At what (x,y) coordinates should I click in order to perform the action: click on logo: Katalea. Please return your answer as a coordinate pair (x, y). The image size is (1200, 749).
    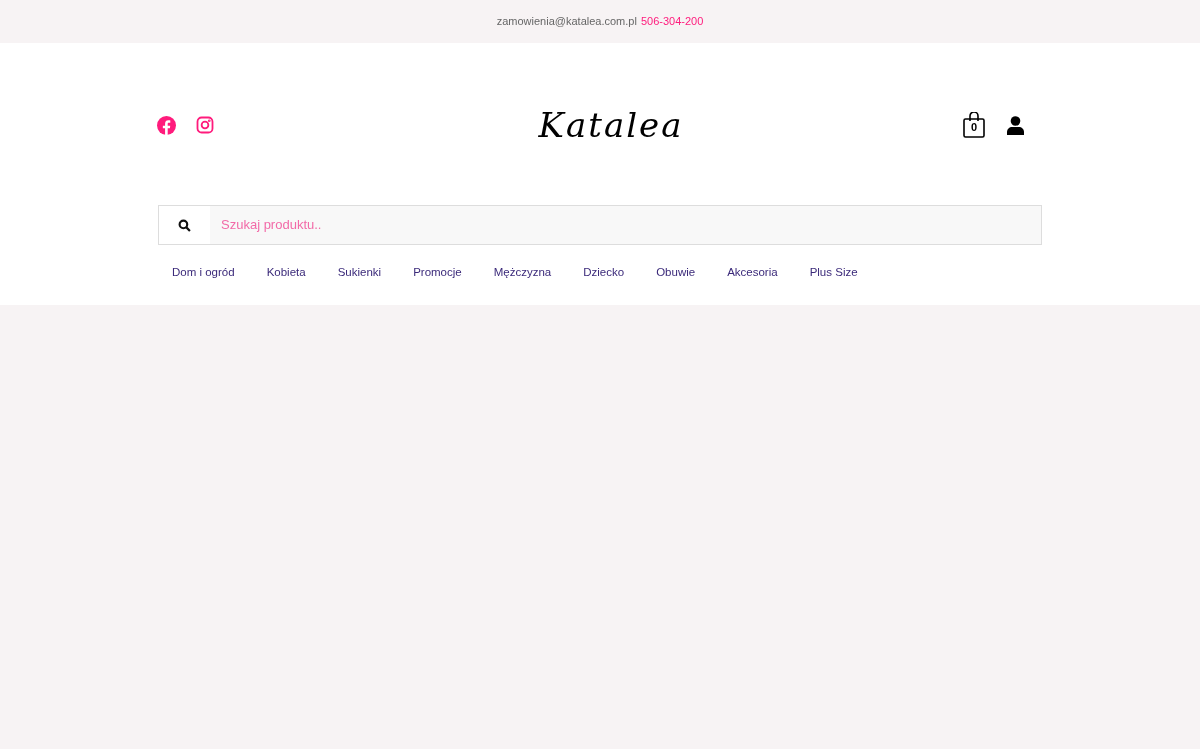
    Looking at the image, I should click on (611, 125).